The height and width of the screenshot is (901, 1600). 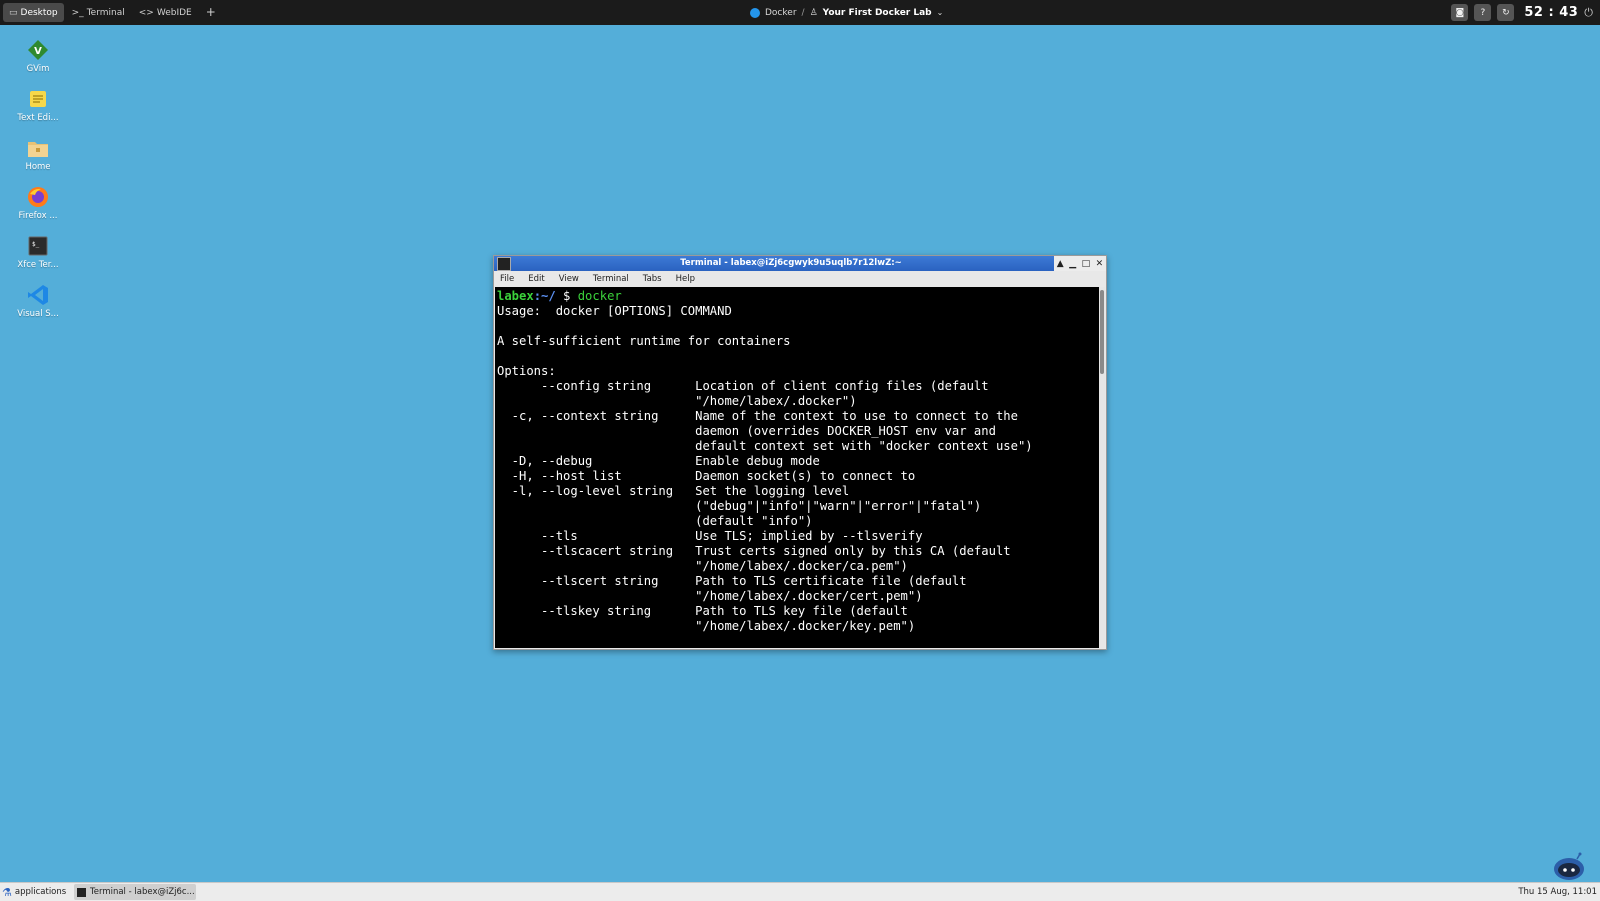 I want to click on menu-tabs: Tabs, so click(x=652, y=279).